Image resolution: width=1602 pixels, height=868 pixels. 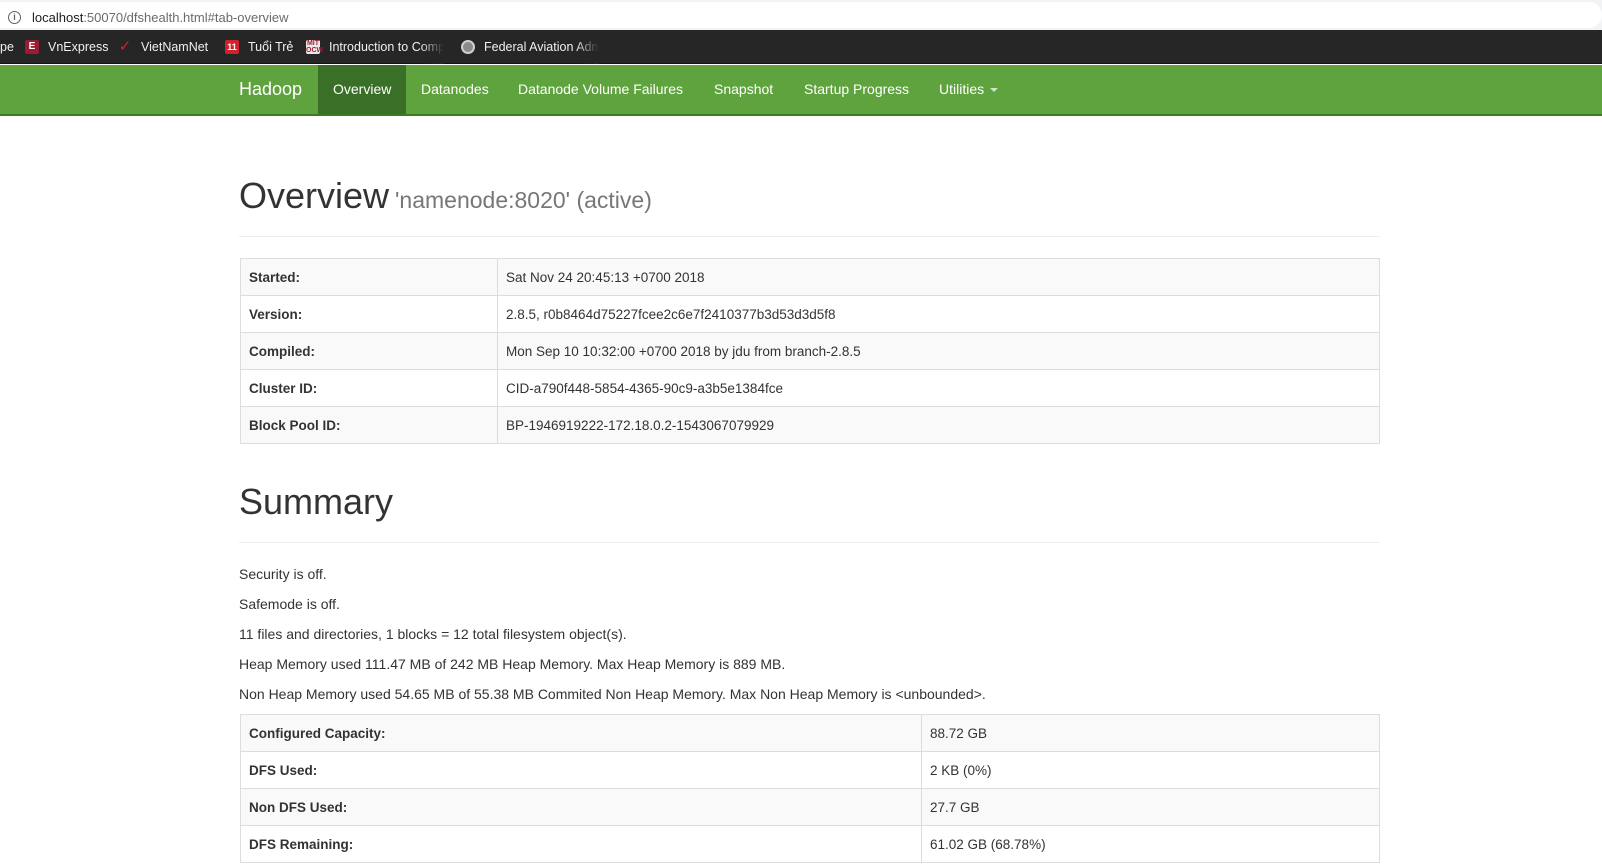 What do you see at coordinates (938, 425) in the screenshot?
I see `row-value: BP-1946919222-172.18.0.2-1543067079929` at bounding box center [938, 425].